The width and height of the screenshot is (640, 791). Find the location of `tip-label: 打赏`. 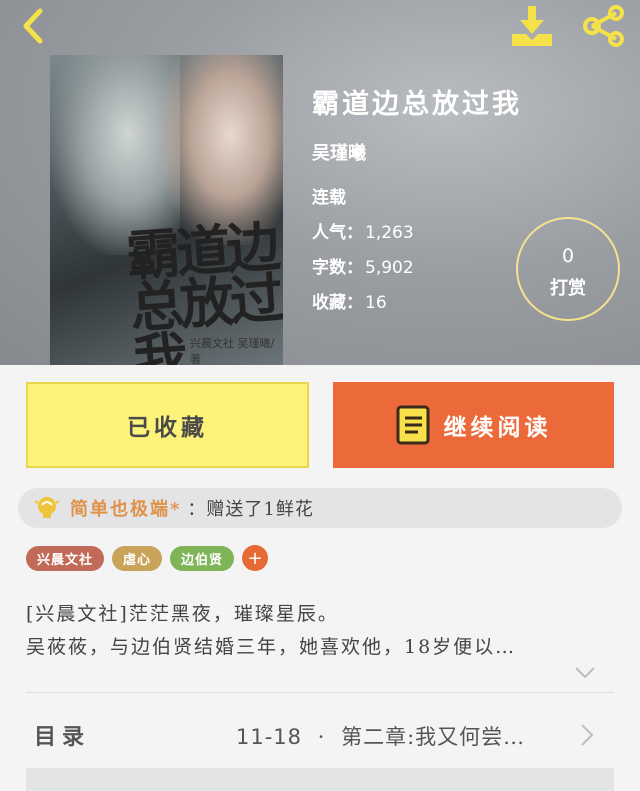

tip-label: 打赏 is located at coordinates (568, 288).